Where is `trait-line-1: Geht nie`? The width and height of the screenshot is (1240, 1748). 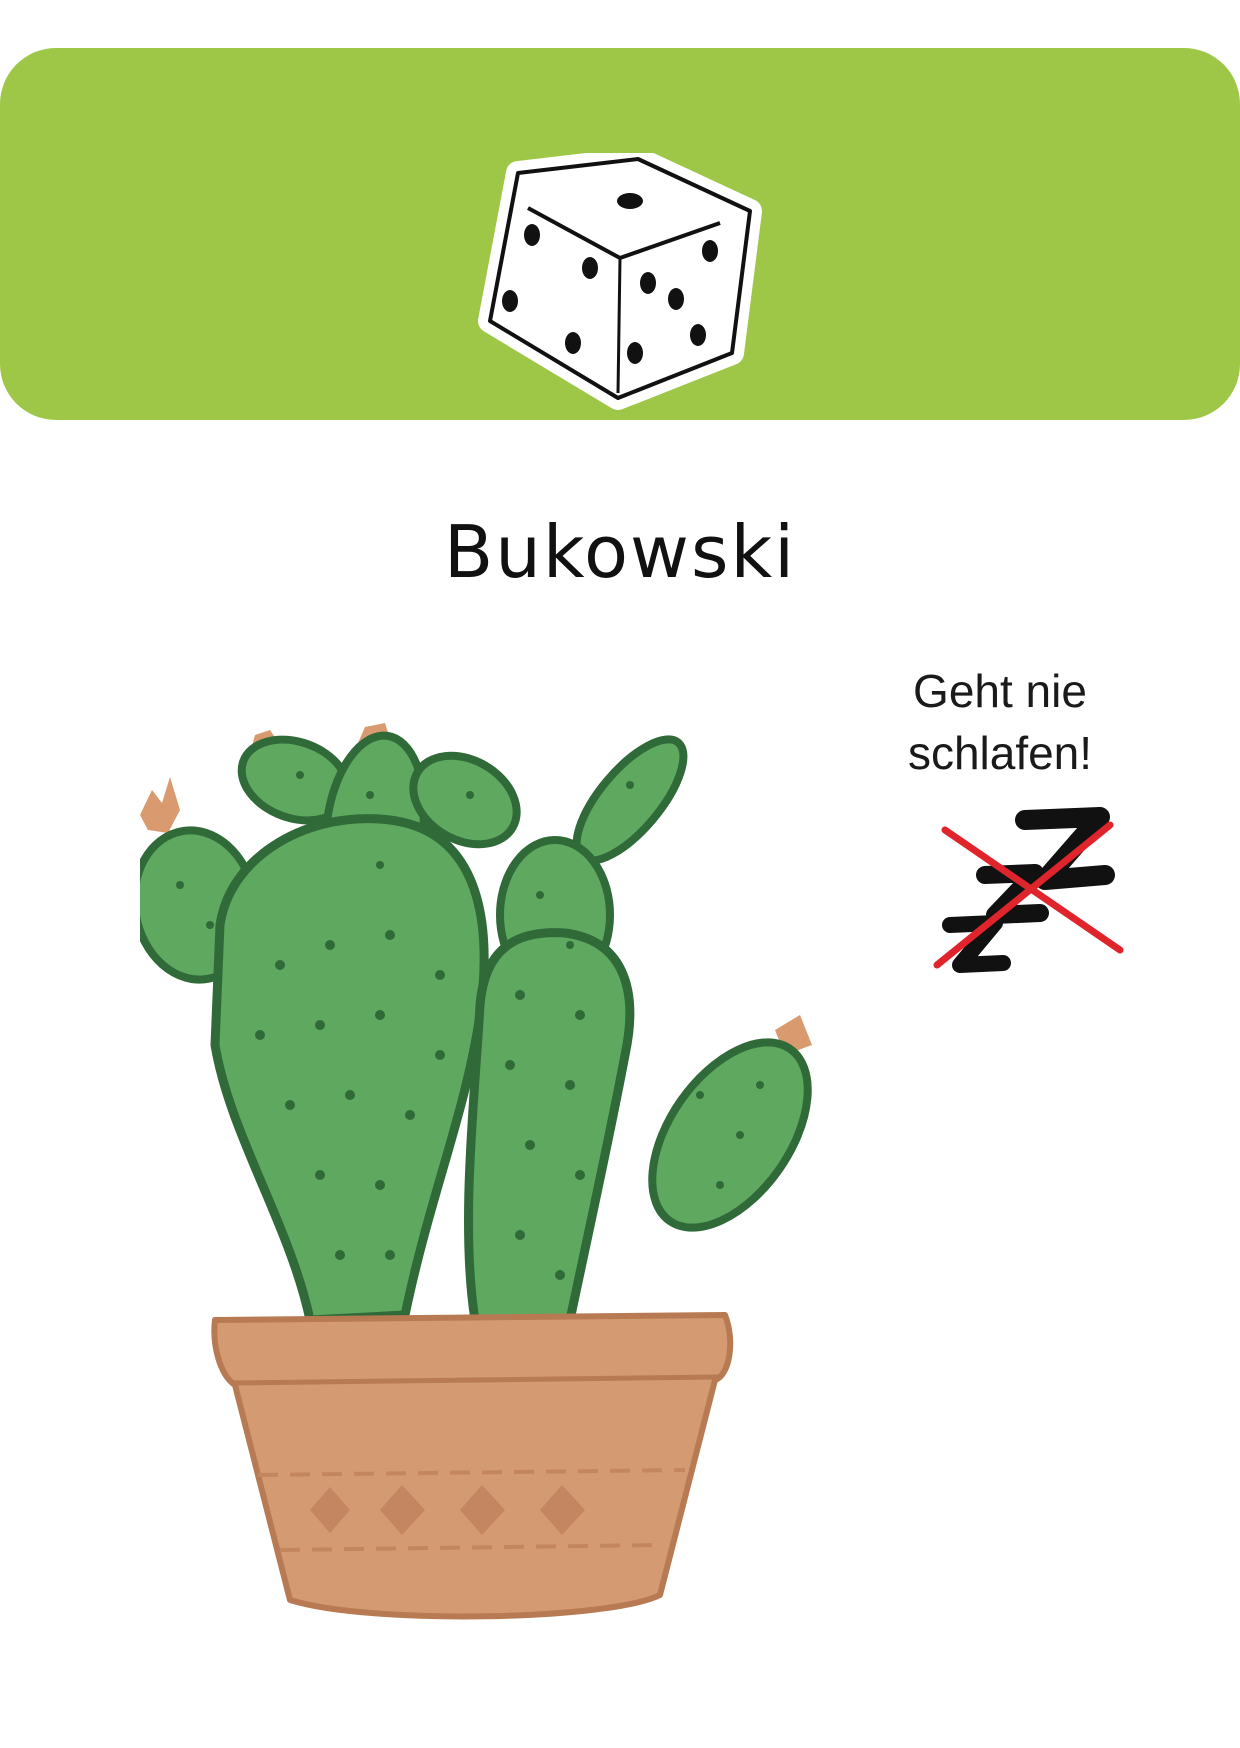 trait-line-1: Geht nie is located at coordinates (1000, 691).